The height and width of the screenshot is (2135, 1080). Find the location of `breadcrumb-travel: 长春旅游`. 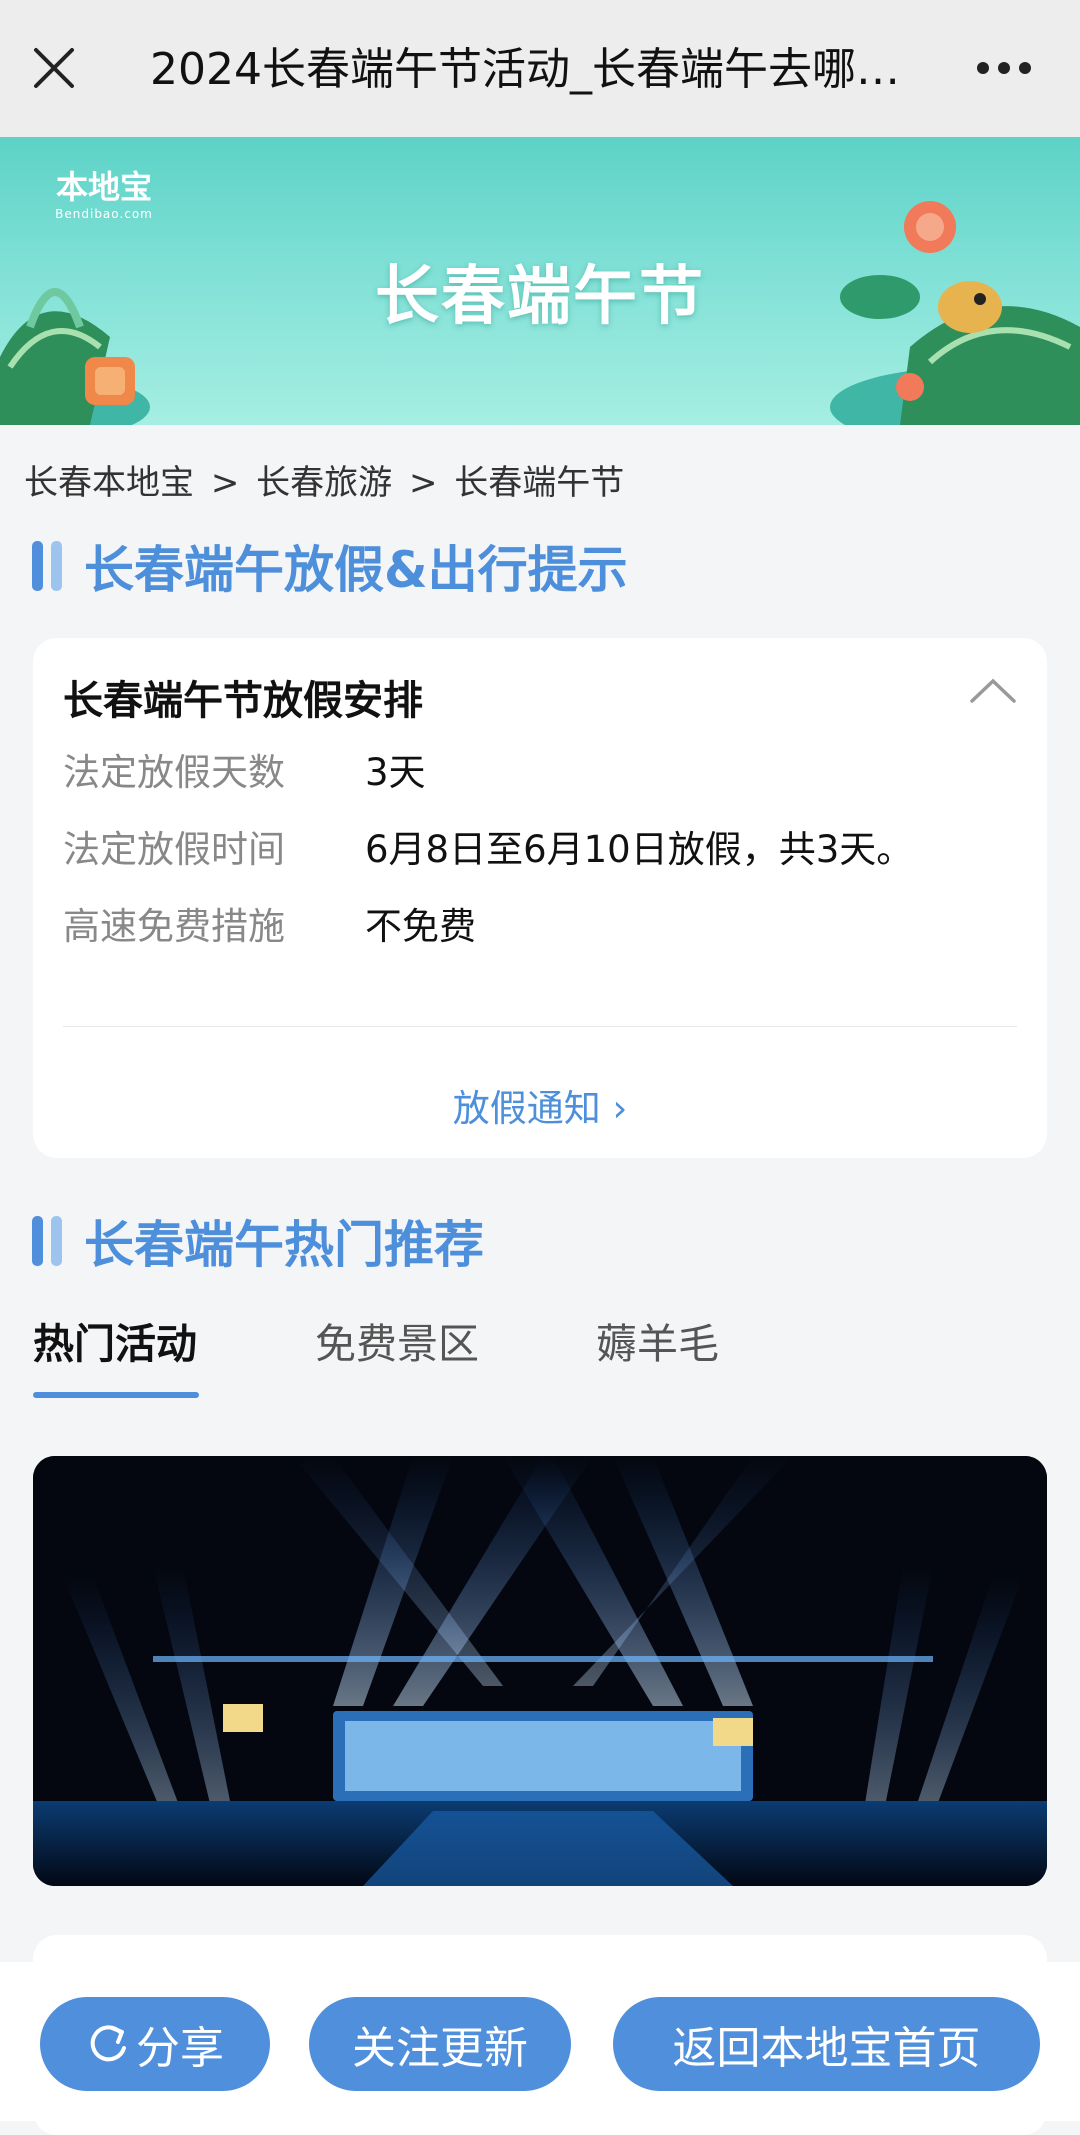

breadcrumb-travel: 长春旅游 is located at coordinates (324, 483).